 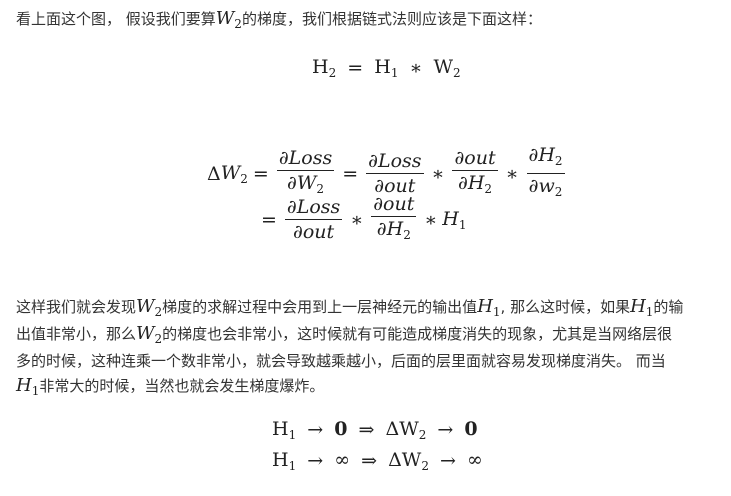 I want to click on intro-line: 看上面这个图， 假设我们要算W2的梯度，我们根据链式法则应该是下面这样：, so click(x=279, y=19).